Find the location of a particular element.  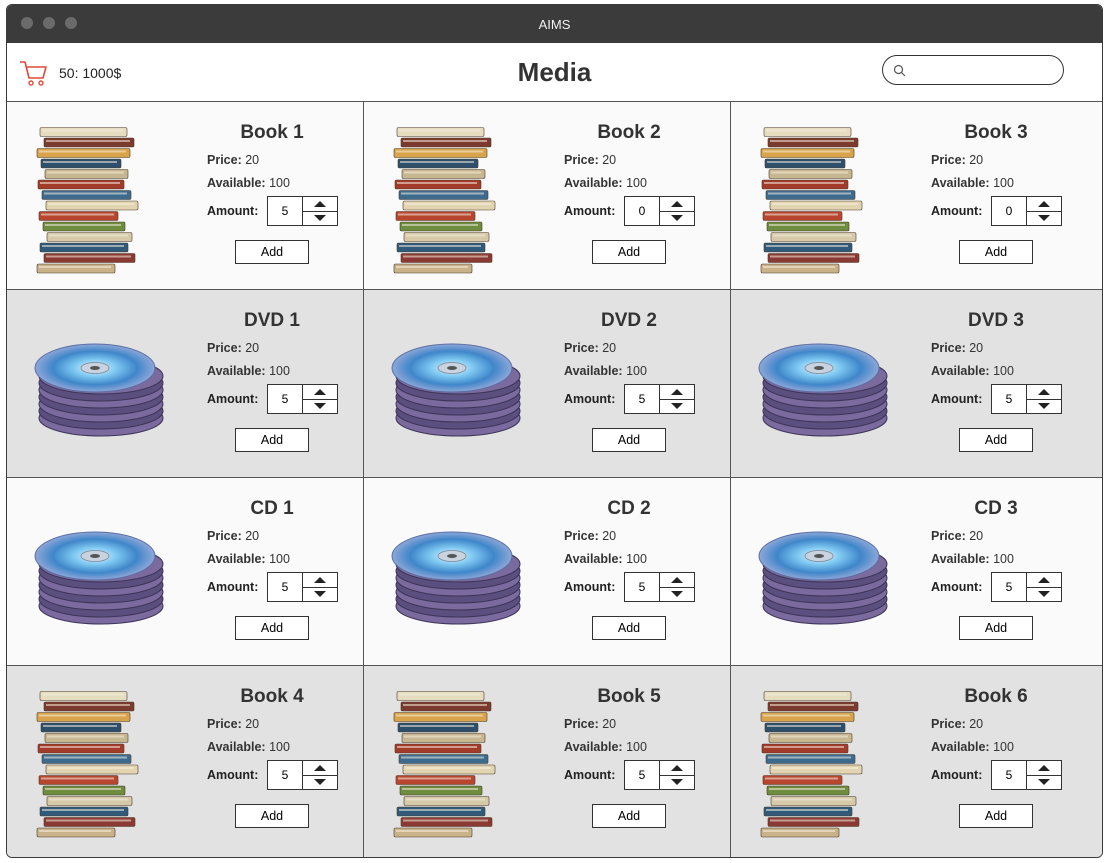

book-stack-image is located at coordinates (89, 758).